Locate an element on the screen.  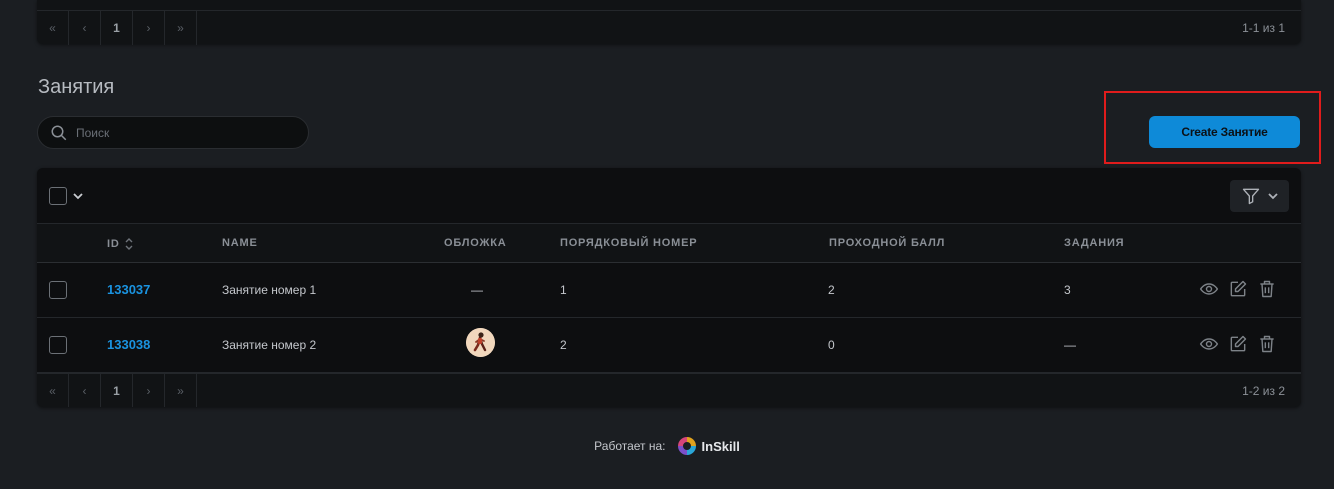
sort-icon is located at coordinates (129, 244).